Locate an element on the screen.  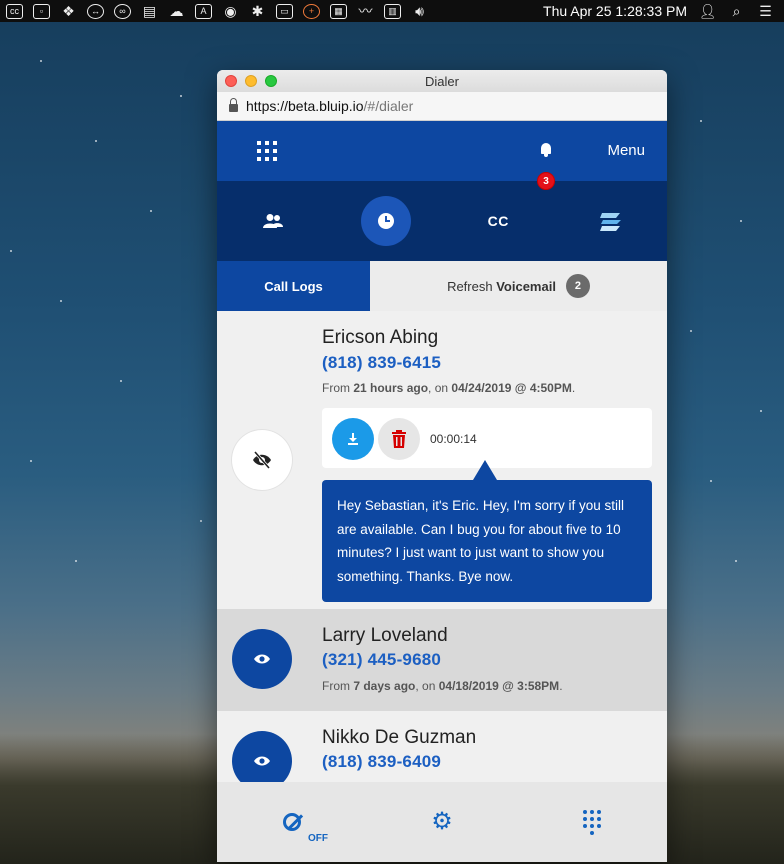
tab-call-logs: Call Logs is located at coordinates (293, 286).